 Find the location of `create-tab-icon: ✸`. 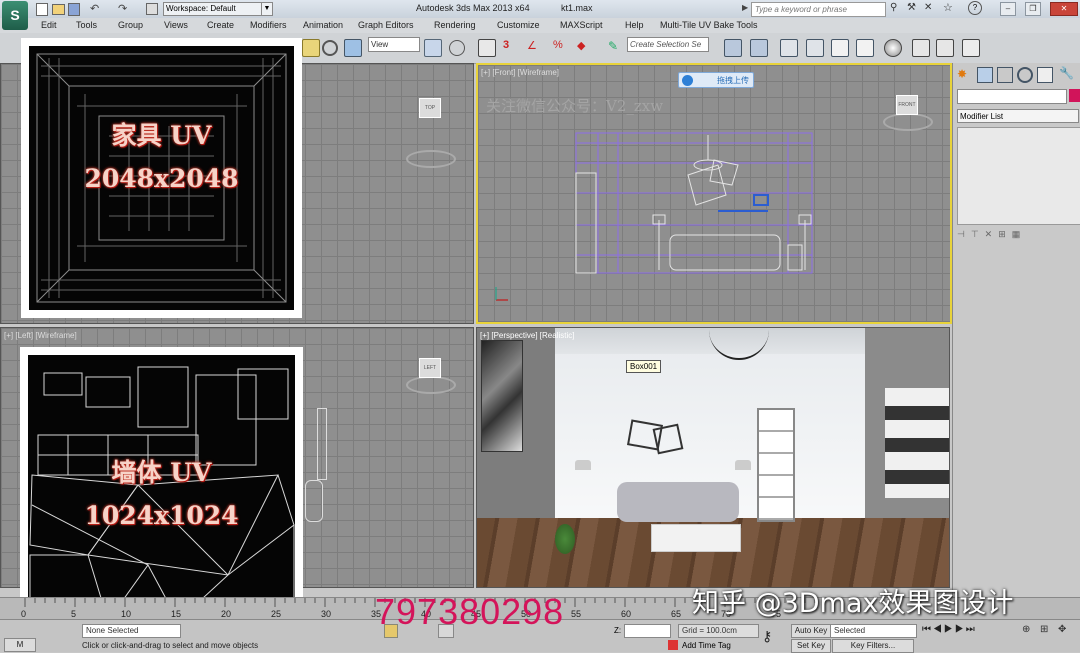

create-tab-icon: ✸ is located at coordinates (964, 74).